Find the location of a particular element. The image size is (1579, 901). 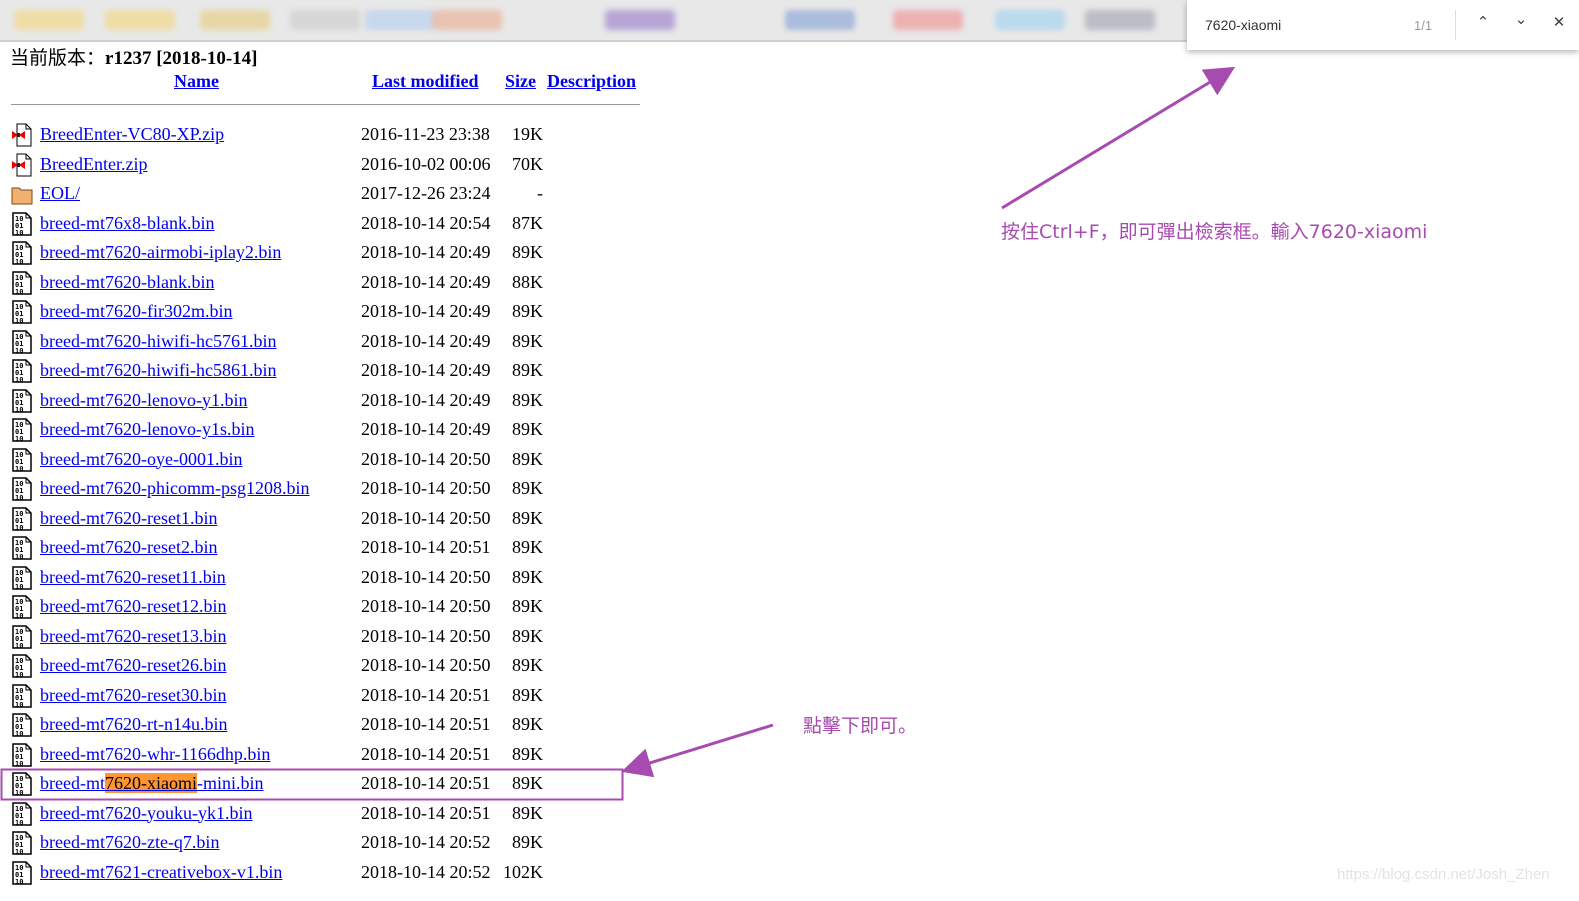

file-link: BreedEnter-VC80-XP.zip is located at coordinates (132, 134).